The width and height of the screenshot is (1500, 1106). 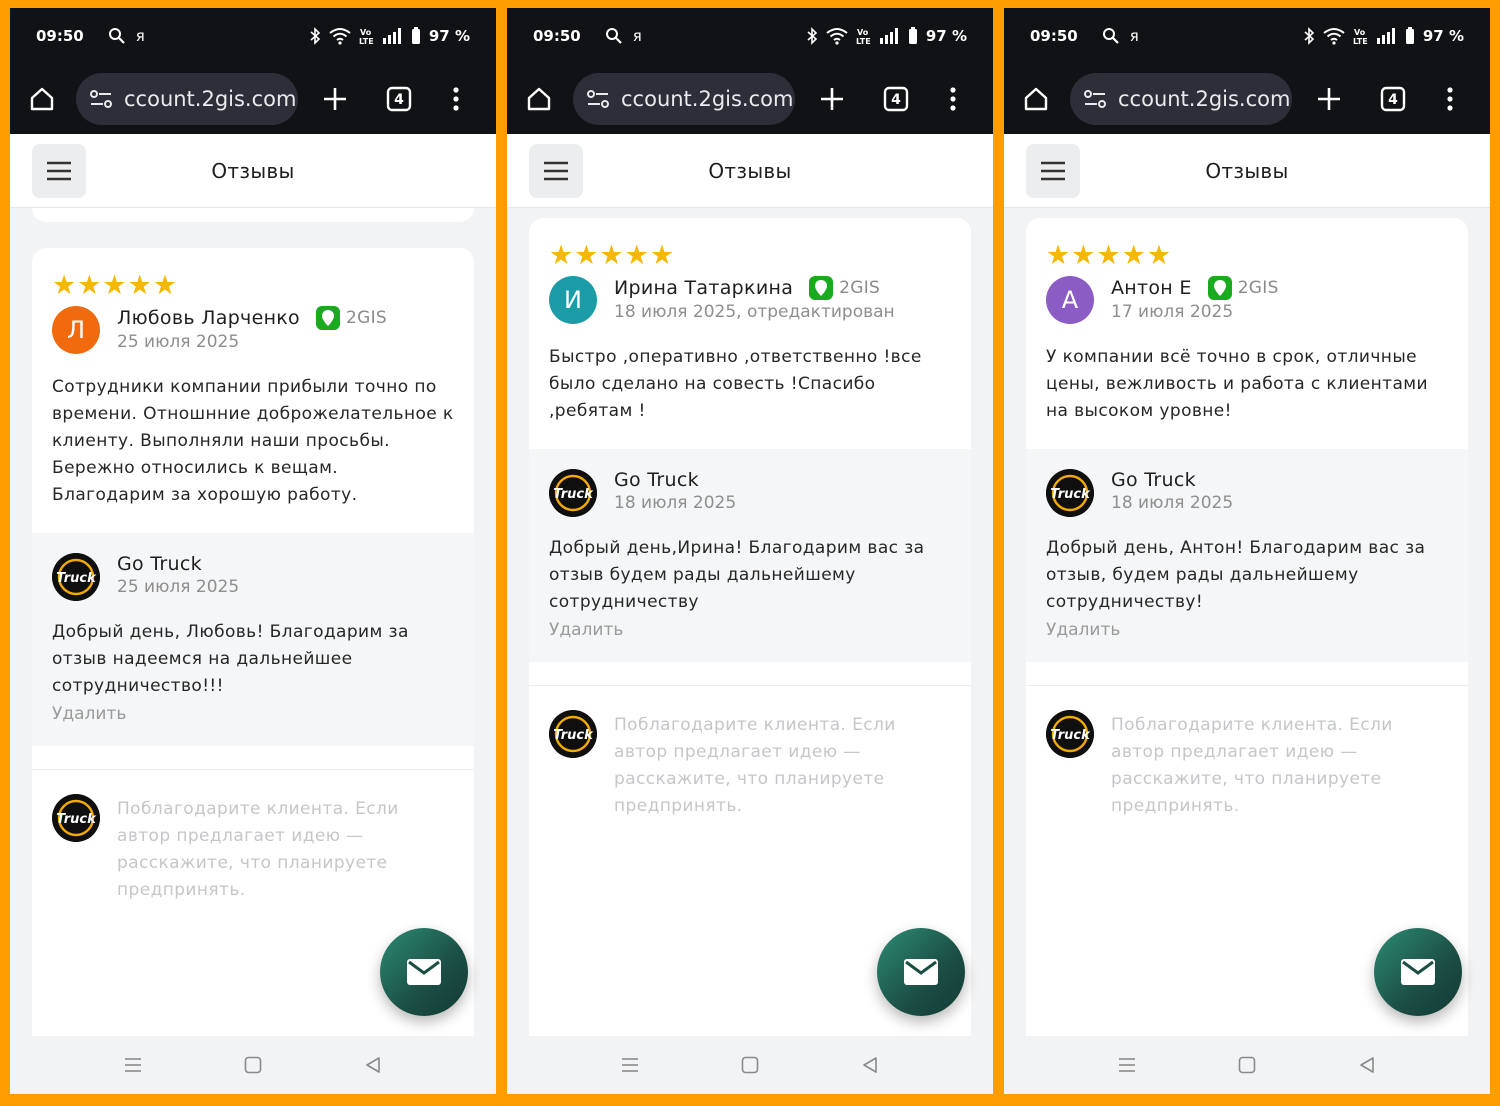 What do you see at coordinates (315, 36) in the screenshot?
I see `bluetooth-icon` at bounding box center [315, 36].